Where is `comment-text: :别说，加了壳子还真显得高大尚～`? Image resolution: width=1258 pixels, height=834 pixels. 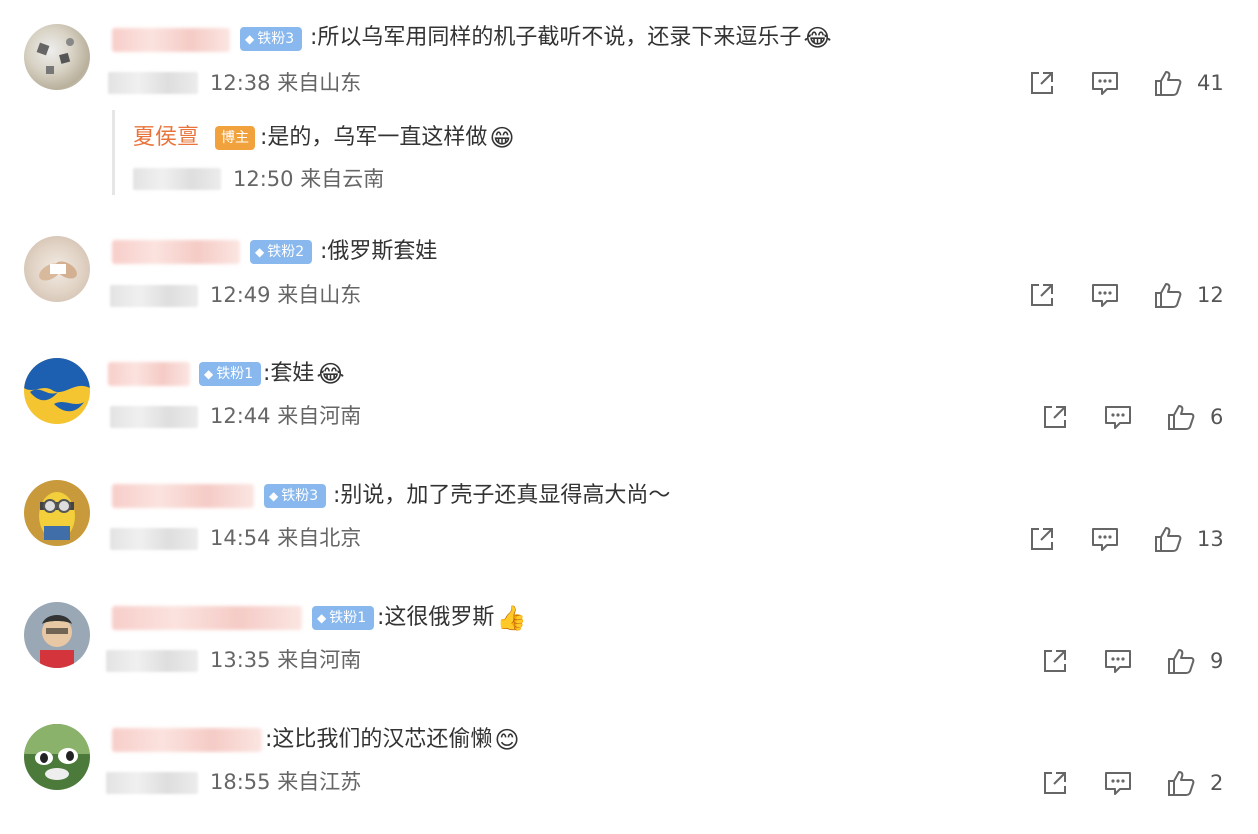 comment-text: :别说，加了壳子还真显得高大尚～ is located at coordinates (502, 495).